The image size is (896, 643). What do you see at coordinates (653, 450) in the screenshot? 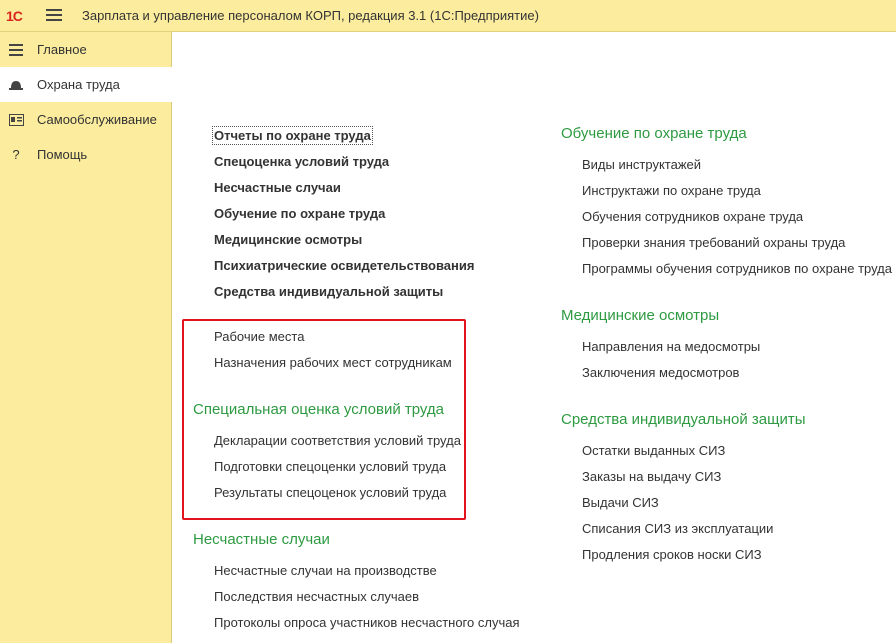
I see `link-ppe-balances: Остатки выданных СИЗ` at bounding box center [653, 450].